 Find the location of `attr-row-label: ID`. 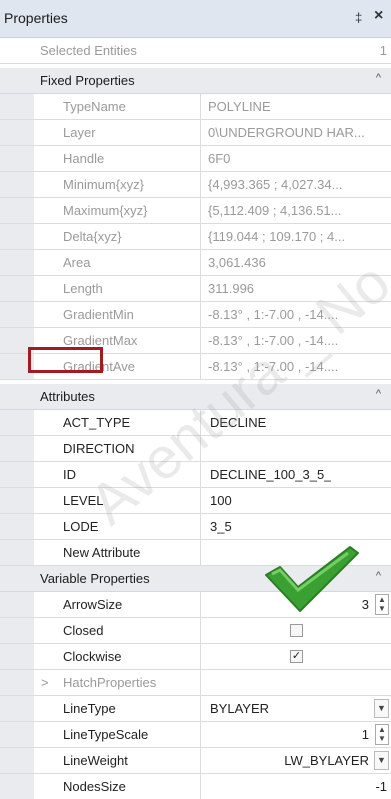

attr-row-label: ID is located at coordinates (69, 474).